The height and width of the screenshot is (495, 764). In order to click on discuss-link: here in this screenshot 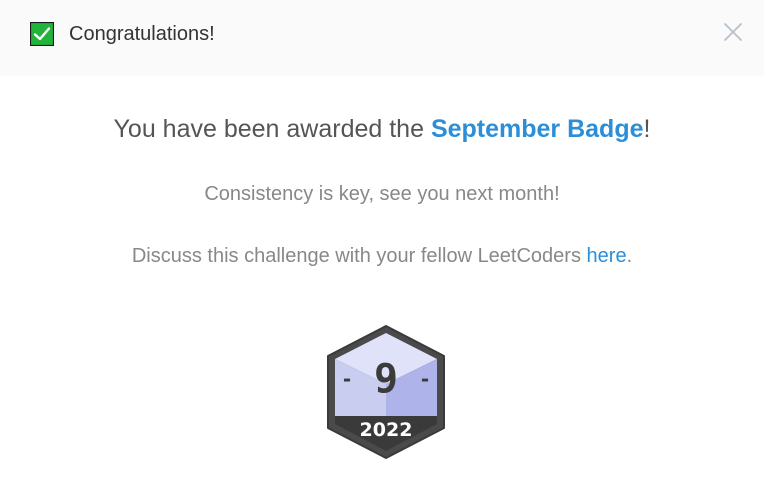, I will do `click(607, 256)`.